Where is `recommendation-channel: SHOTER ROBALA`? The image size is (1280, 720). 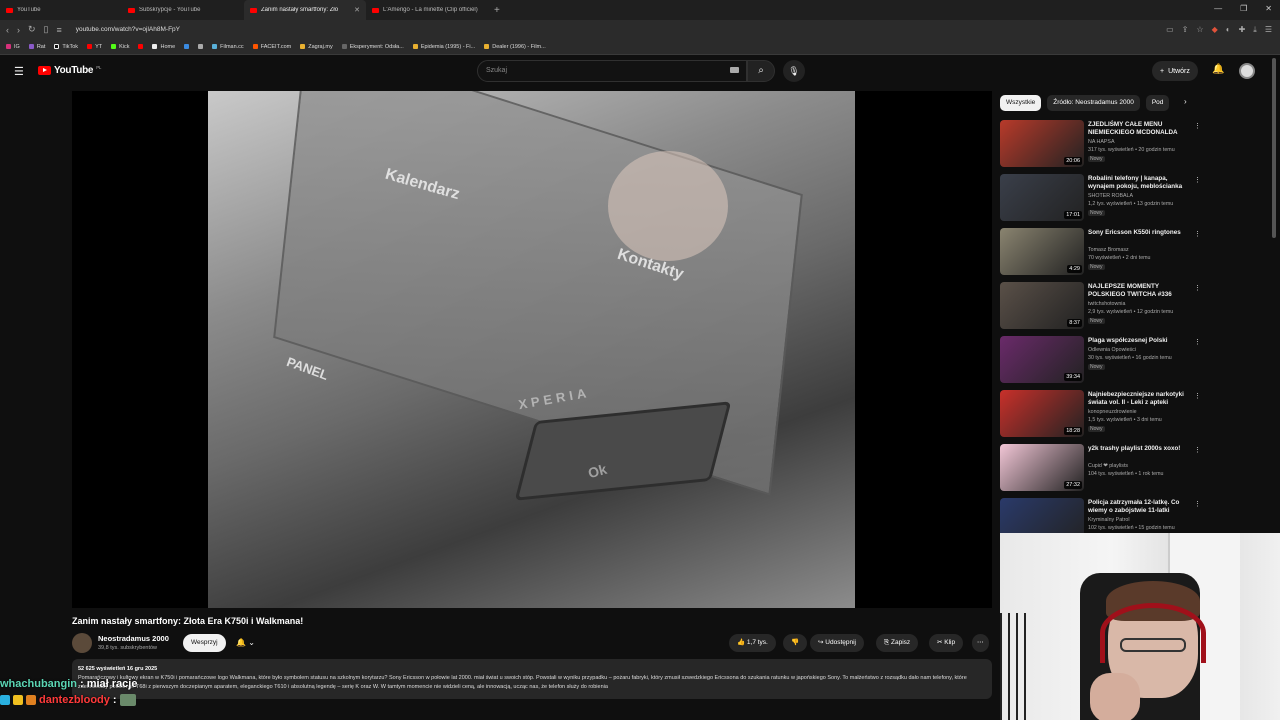 recommendation-channel: SHOTER ROBALA is located at coordinates (1110, 196).